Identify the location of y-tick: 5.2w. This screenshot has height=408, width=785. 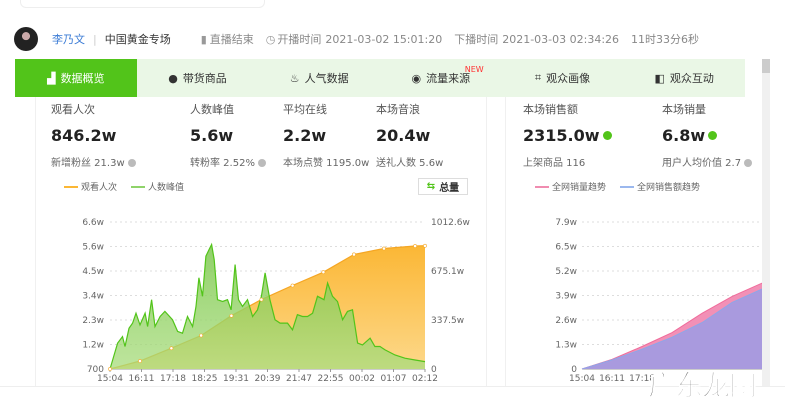
(566, 272).